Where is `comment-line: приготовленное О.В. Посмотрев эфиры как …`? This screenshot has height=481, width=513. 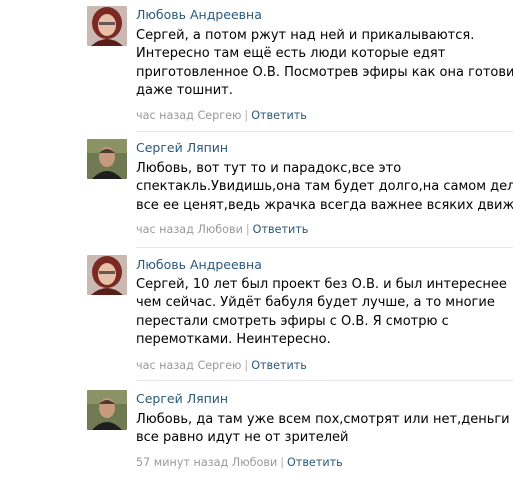
comment-line: приготовленное О.В. Посмотрев эфиры как … is located at coordinates (324, 72).